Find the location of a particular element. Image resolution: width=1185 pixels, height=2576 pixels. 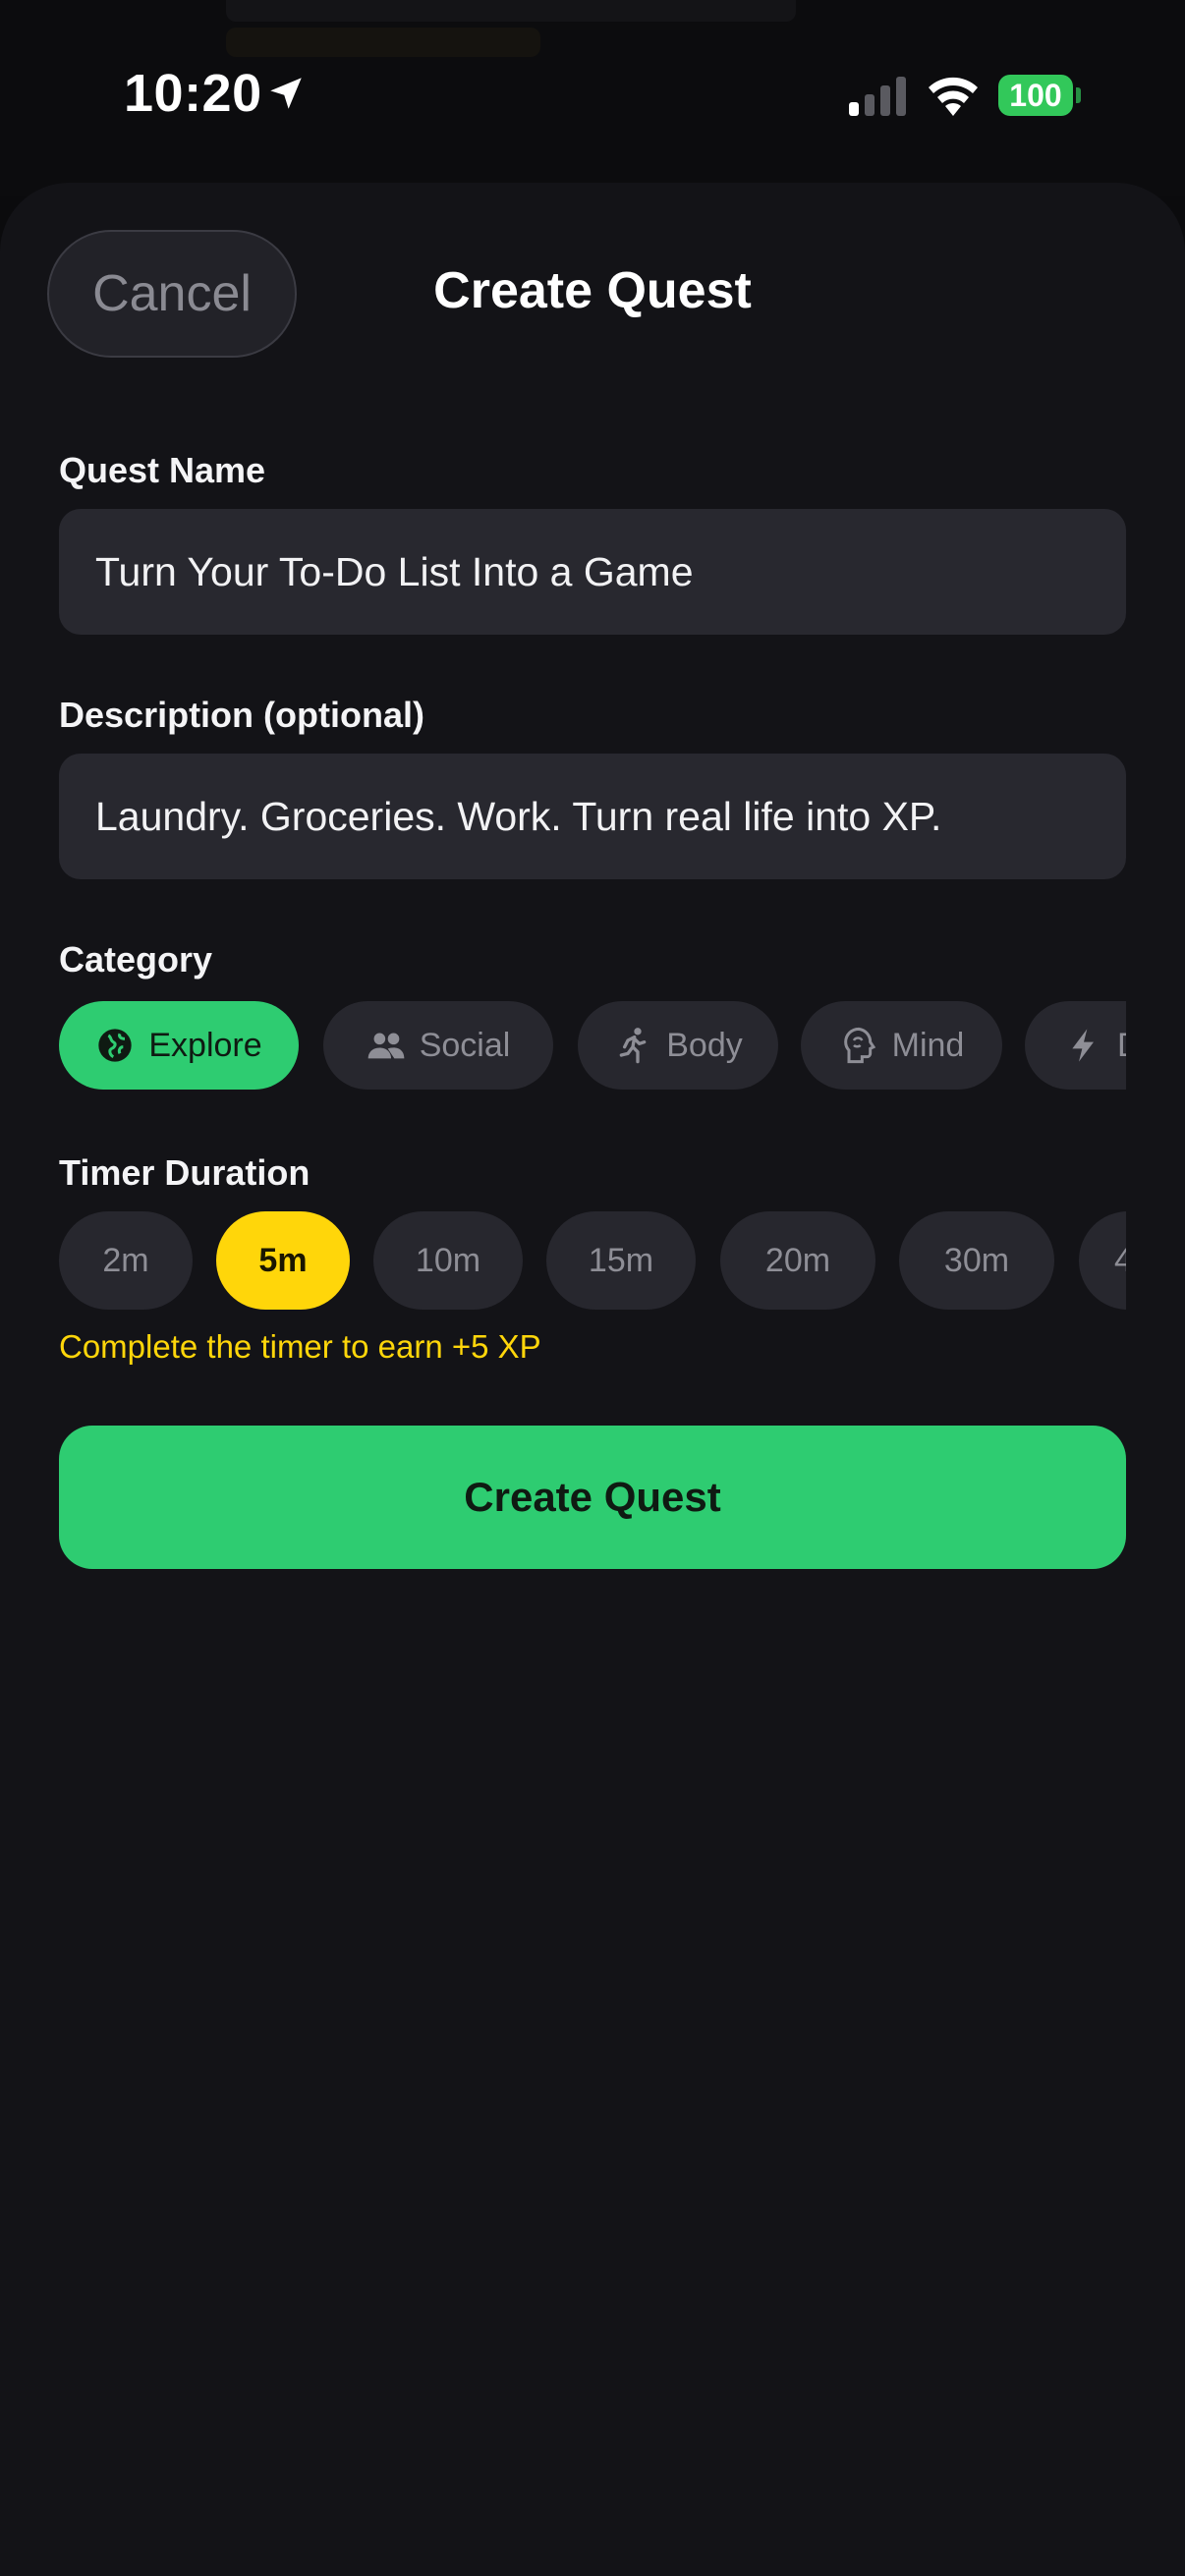

battery-level: 100 is located at coordinates (1035, 95).